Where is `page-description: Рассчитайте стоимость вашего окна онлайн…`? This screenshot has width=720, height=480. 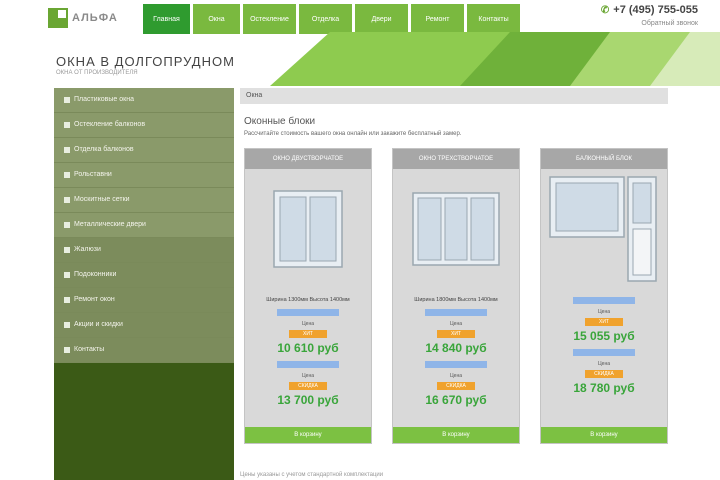 page-description: Рассчитайте стоимость вашего окна онлайн… is located at coordinates (353, 134).